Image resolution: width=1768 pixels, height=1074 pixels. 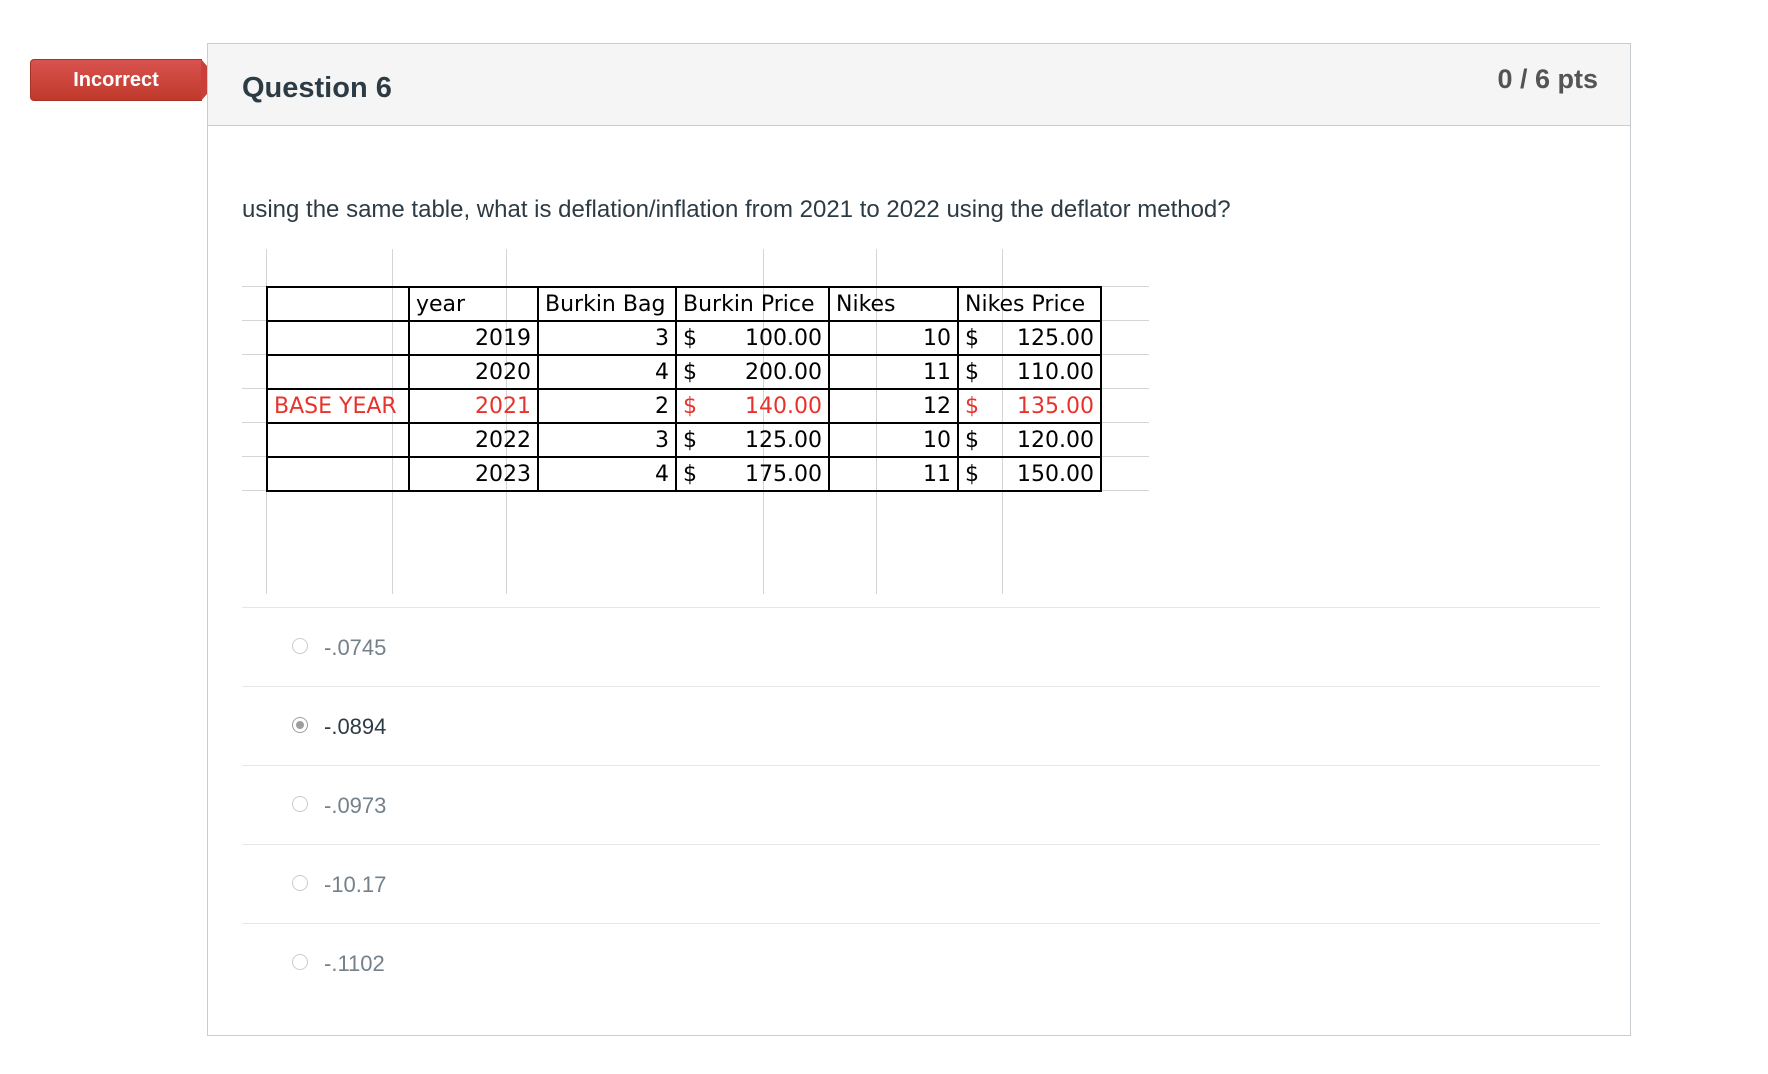 I want to click on table-row: 2023 4 $175.00 11 $150.00, so click(x=684, y=474).